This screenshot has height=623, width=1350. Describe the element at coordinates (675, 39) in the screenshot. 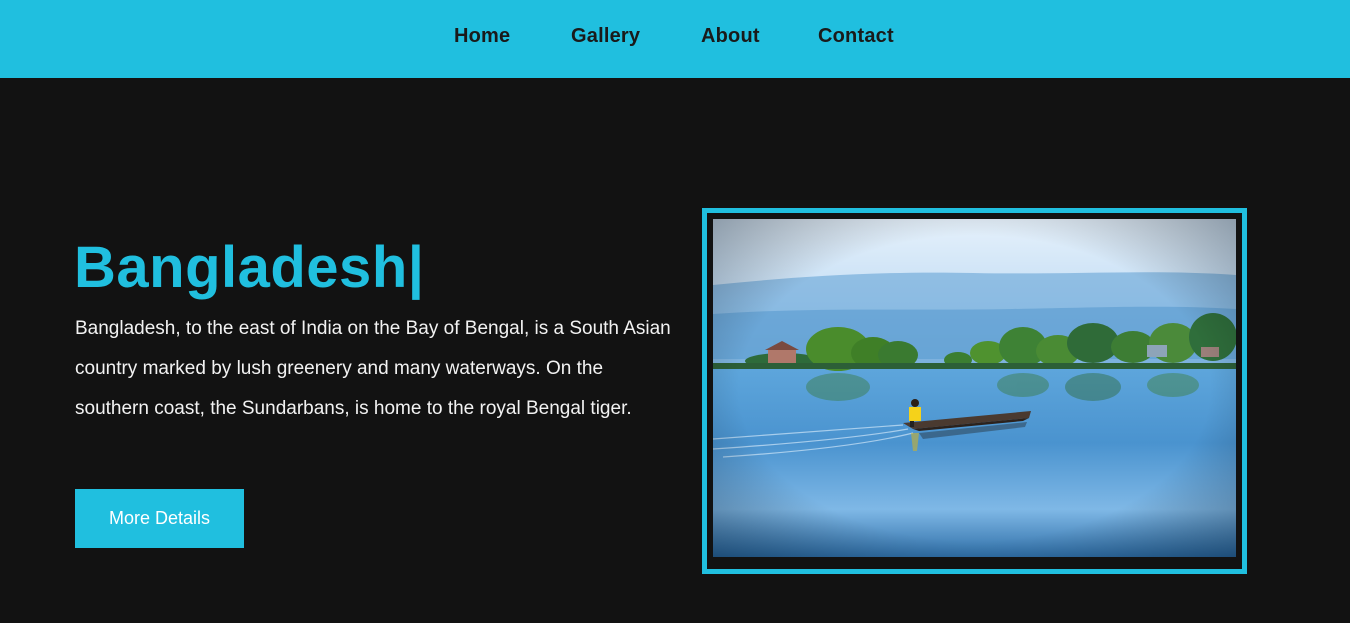

I see `top-navbar: Home Gallery About Contact` at that location.